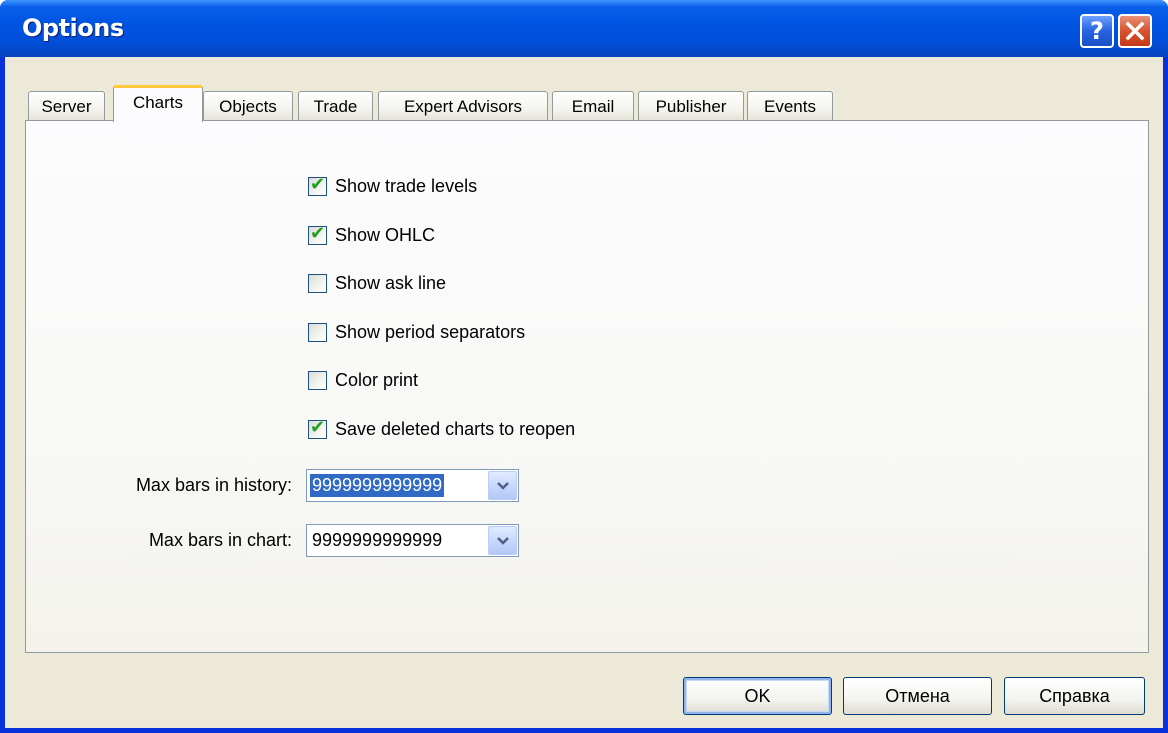  Describe the element at coordinates (73, 28) in the screenshot. I see `dialog-title: Options` at that location.